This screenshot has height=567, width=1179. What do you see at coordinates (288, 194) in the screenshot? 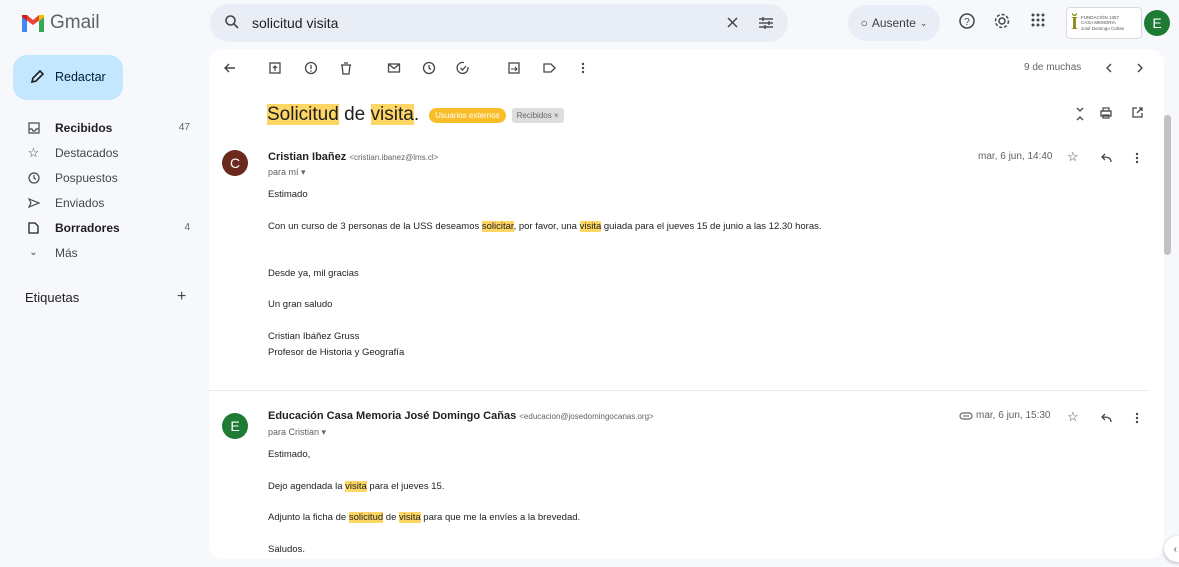
I see `body-greeting: Estimado` at bounding box center [288, 194].